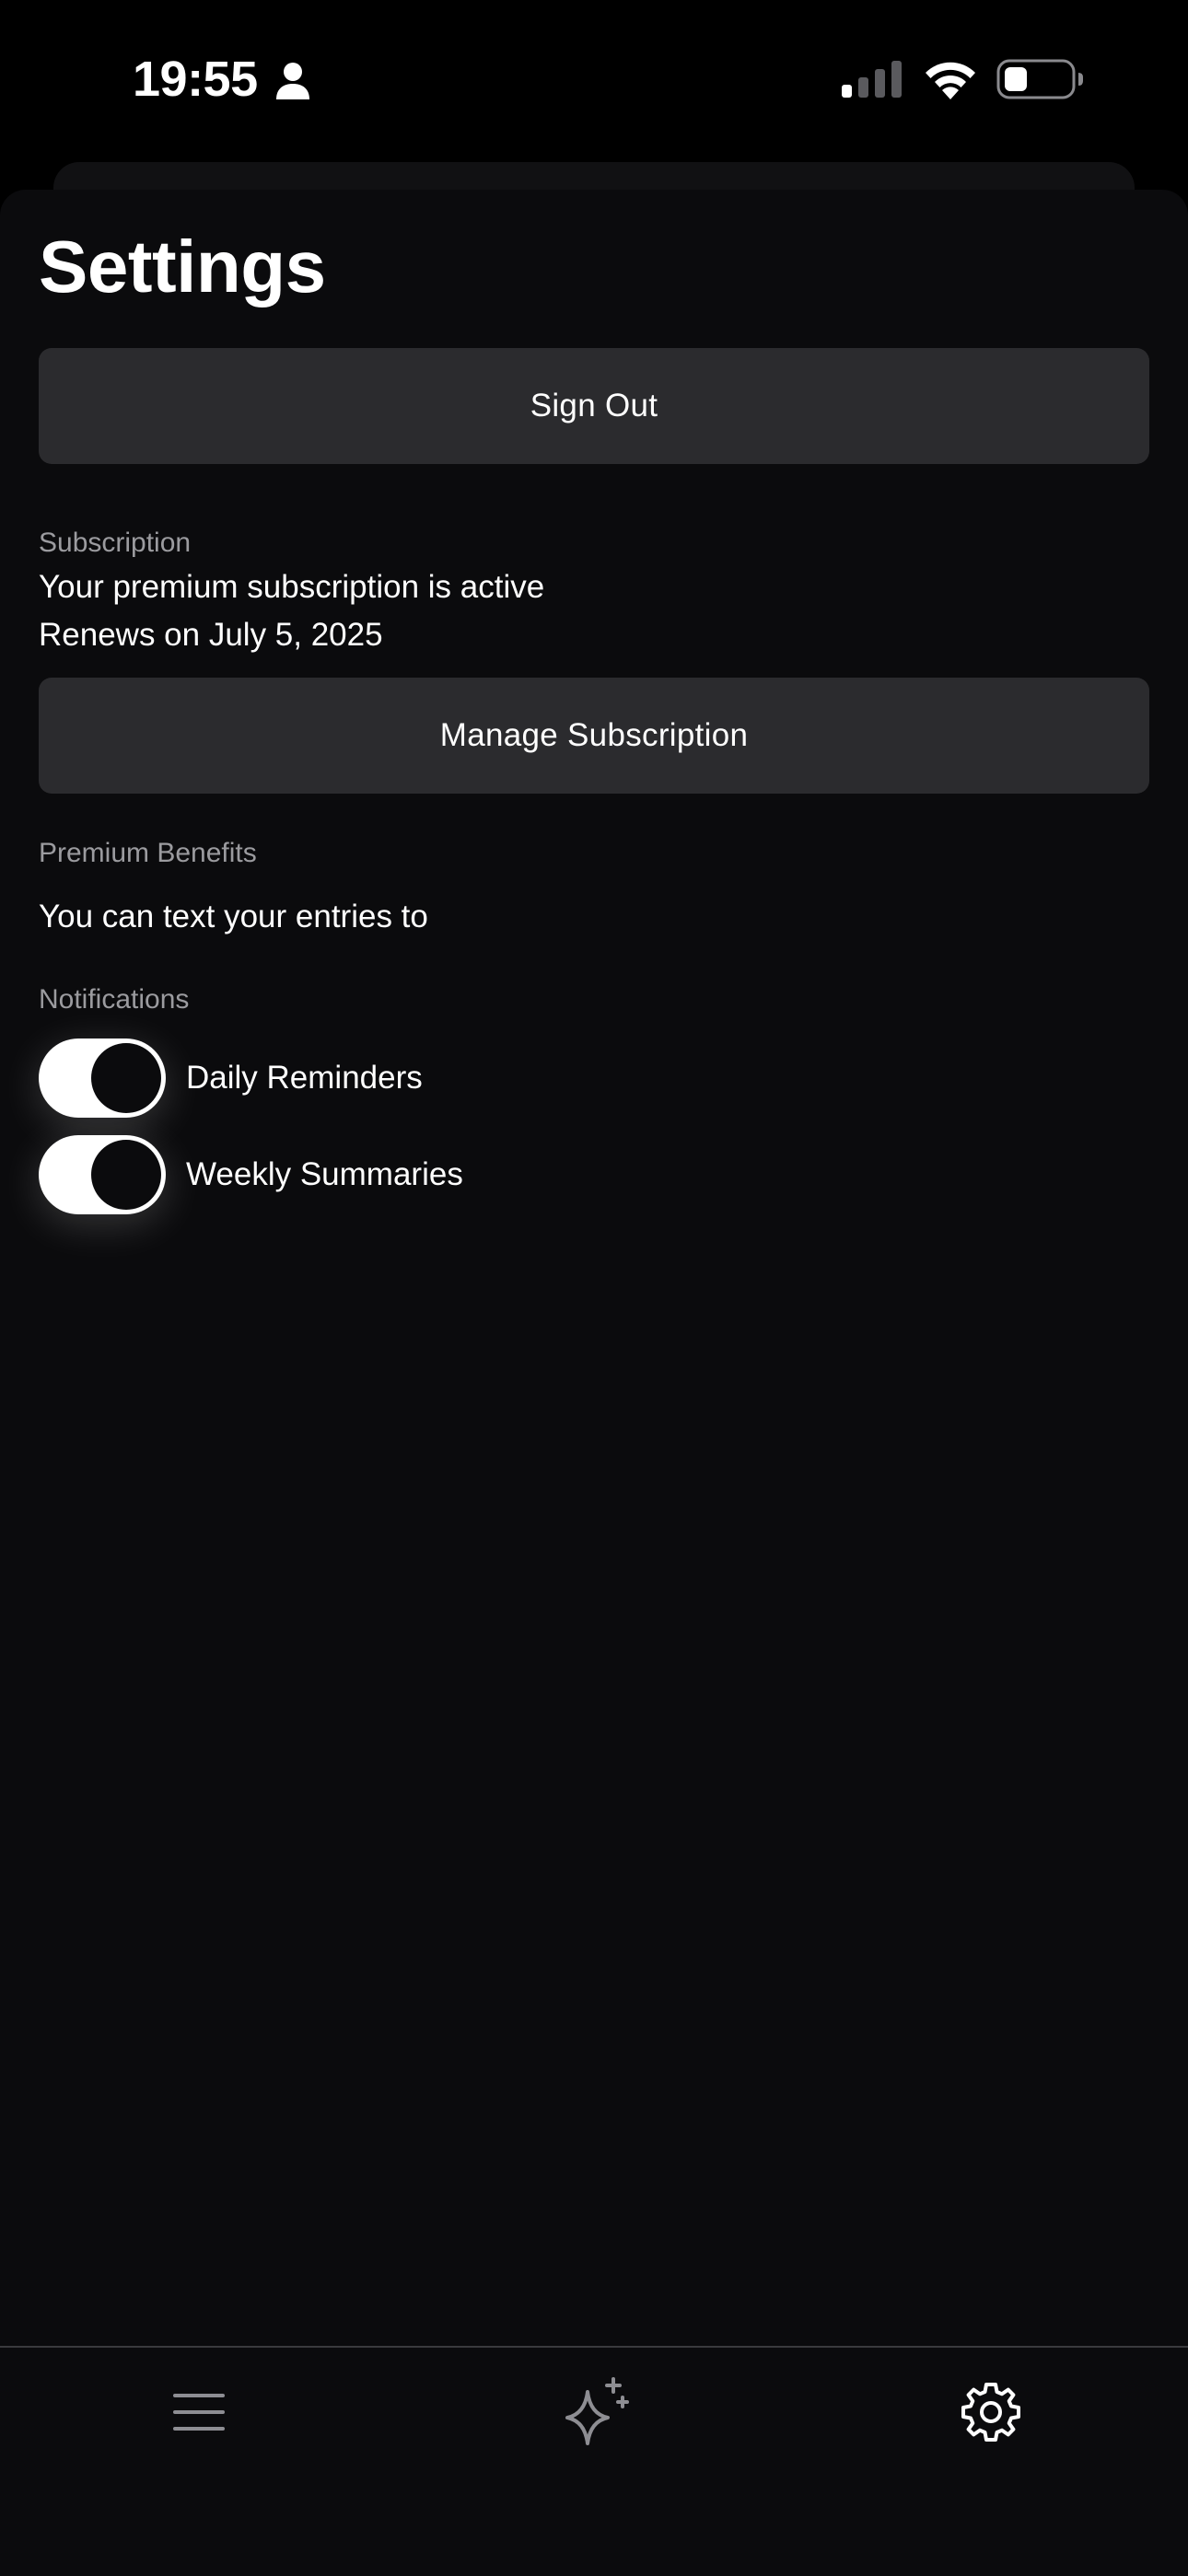 The width and height of the screenshot is (1188, 2576). I want to click on sign-out-button: Sign Out, so click(594, 406).